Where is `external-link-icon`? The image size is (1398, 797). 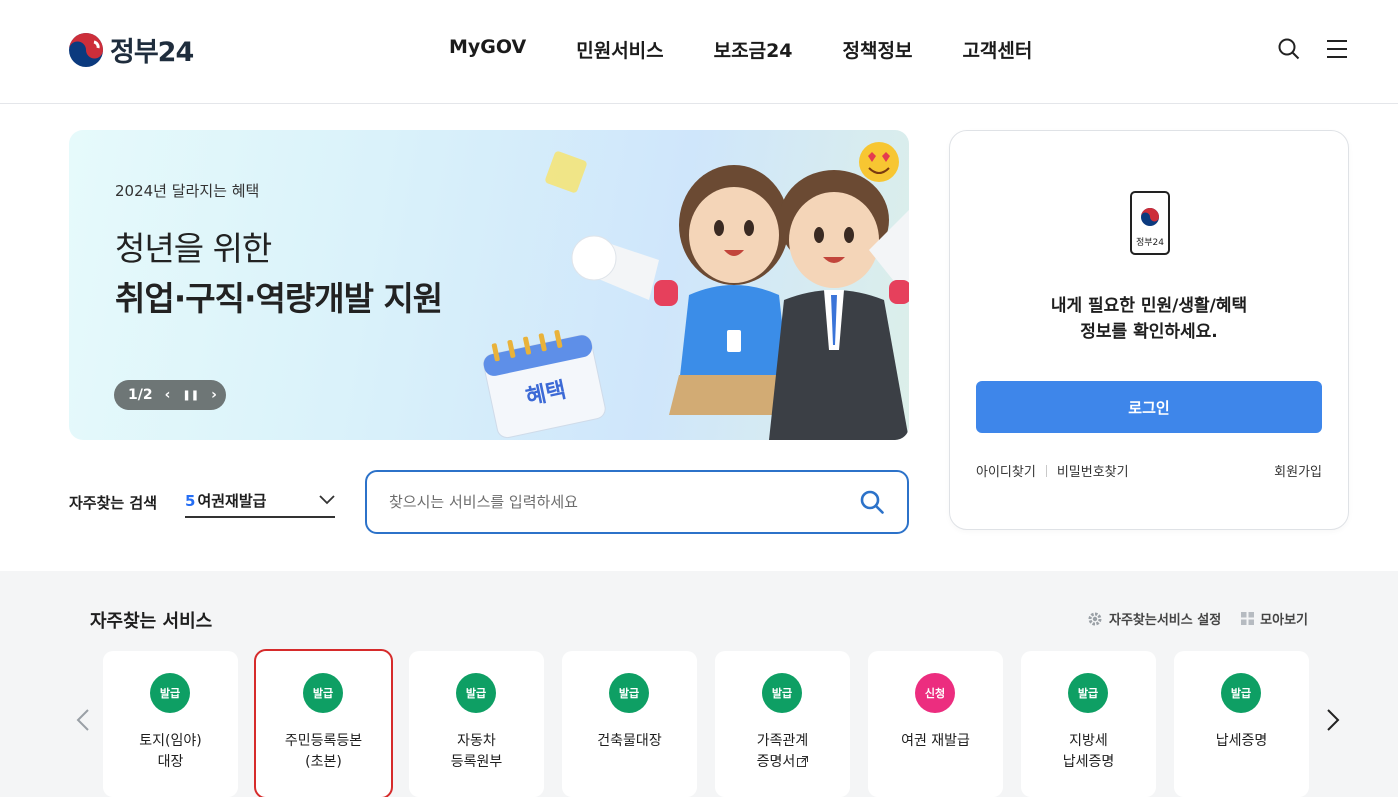
external-link-icon is located at coordinates (803, 761).